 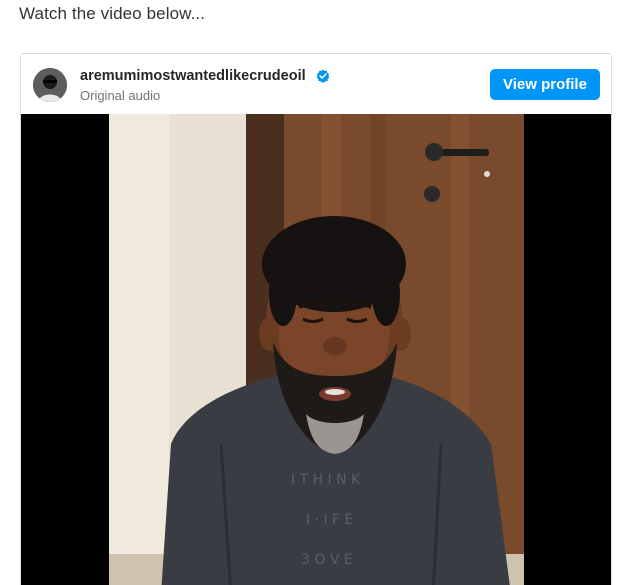 What do you see at coordinates (120, 95) in the screenshot?
I see `audio-subtitle: Original audio` at bounding box center [120, 95].